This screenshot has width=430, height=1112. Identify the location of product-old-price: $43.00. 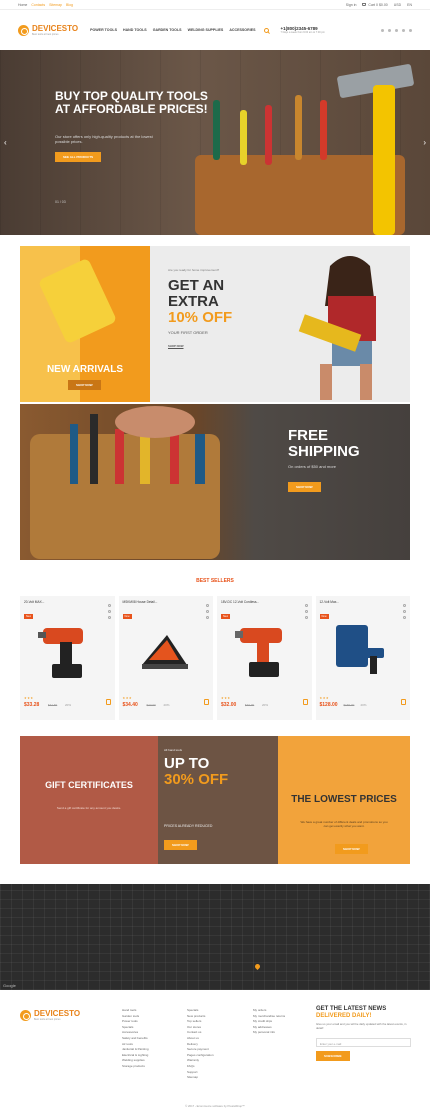
(151, 705).